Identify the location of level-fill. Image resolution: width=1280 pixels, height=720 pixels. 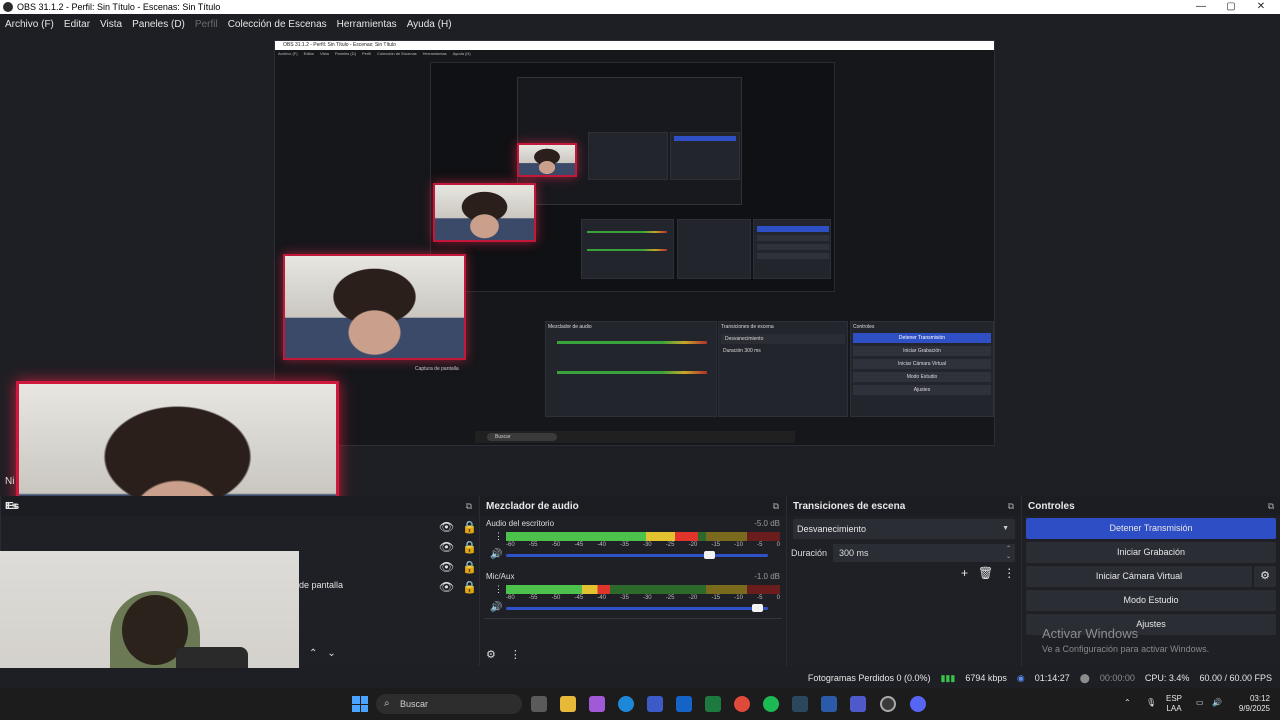
(602, 536).